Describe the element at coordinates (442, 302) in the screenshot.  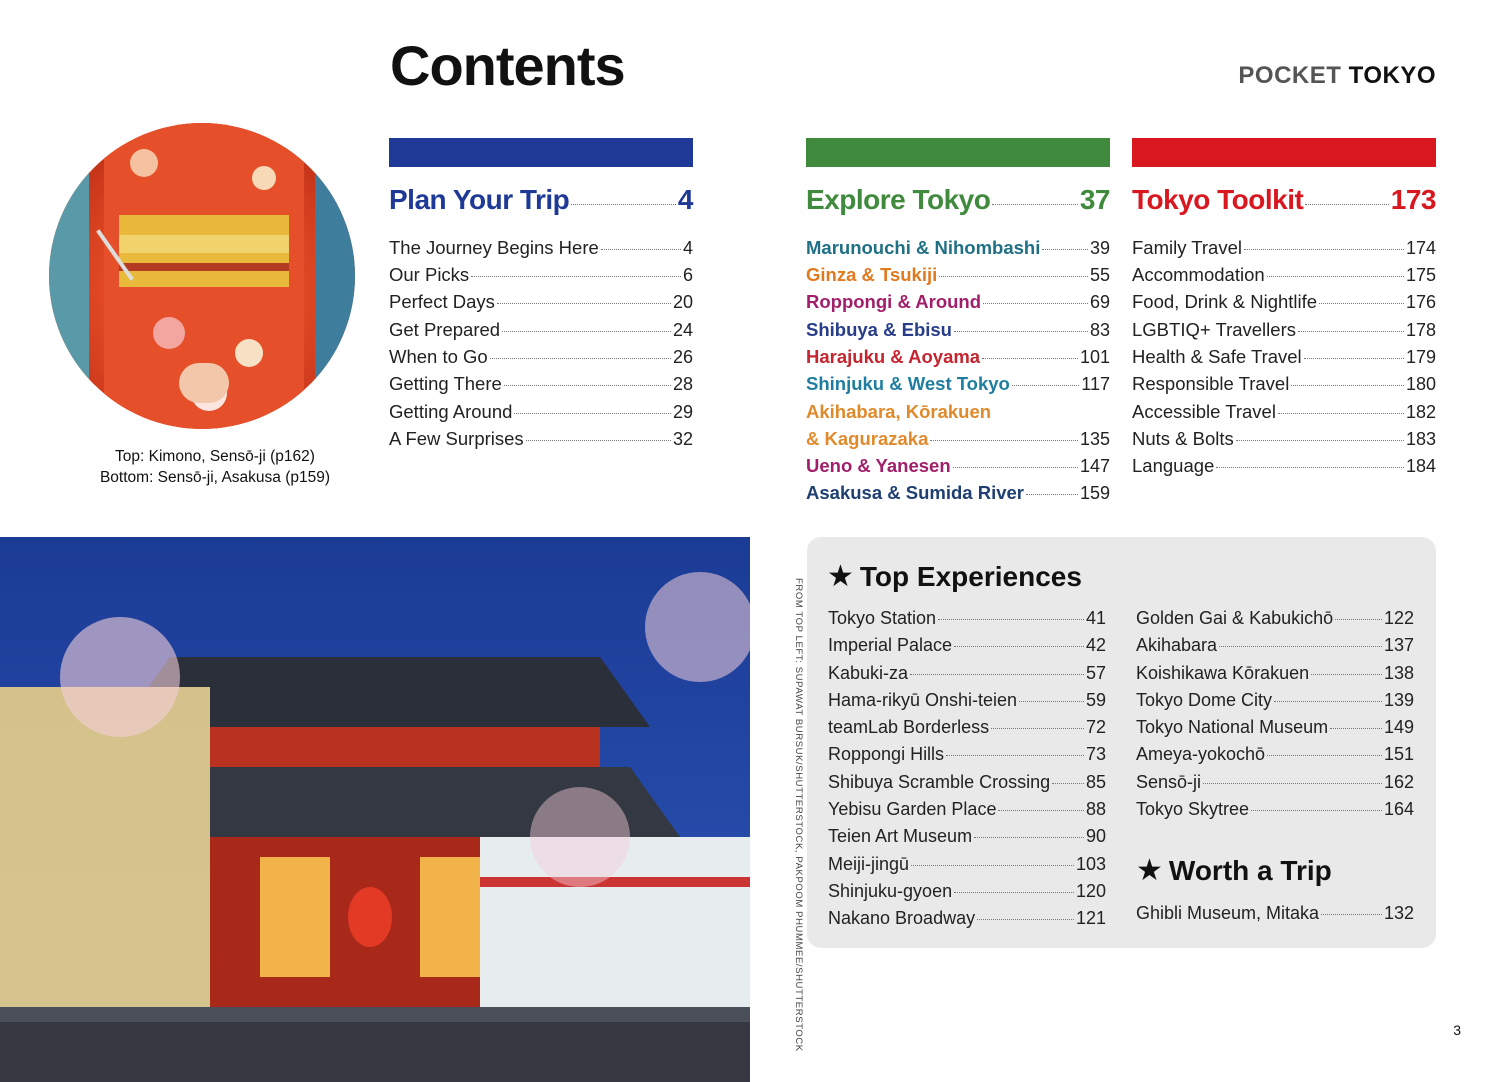
I see `toc-entry-label: Perfect Days` at that location.